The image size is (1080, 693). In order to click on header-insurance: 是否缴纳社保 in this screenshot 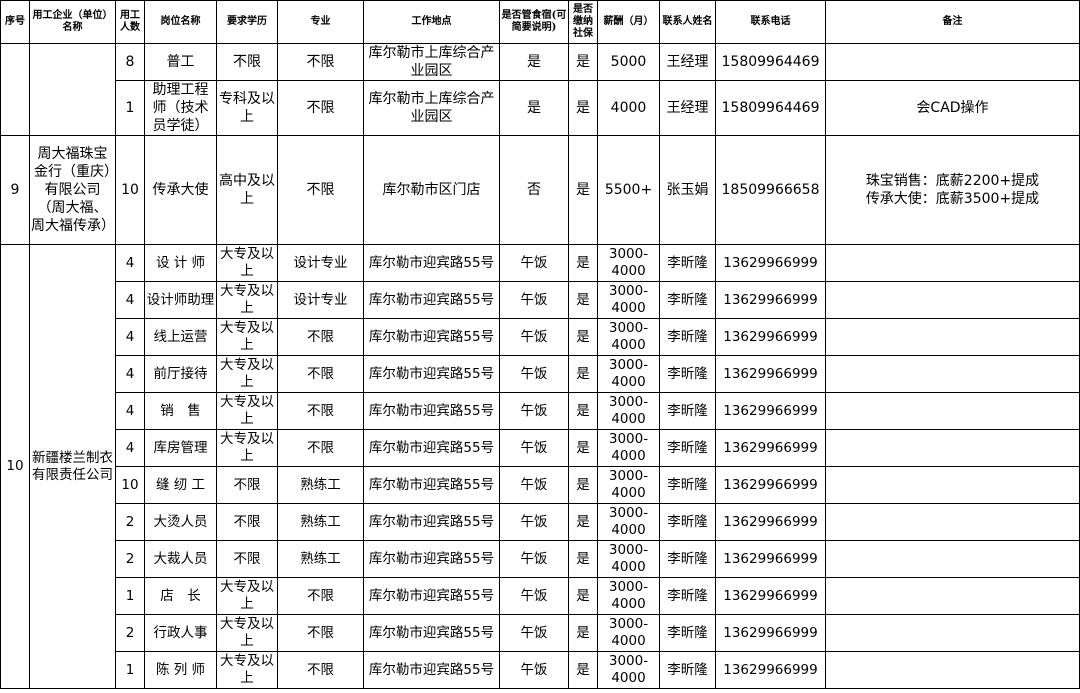, I will do `click(583, 22)`.